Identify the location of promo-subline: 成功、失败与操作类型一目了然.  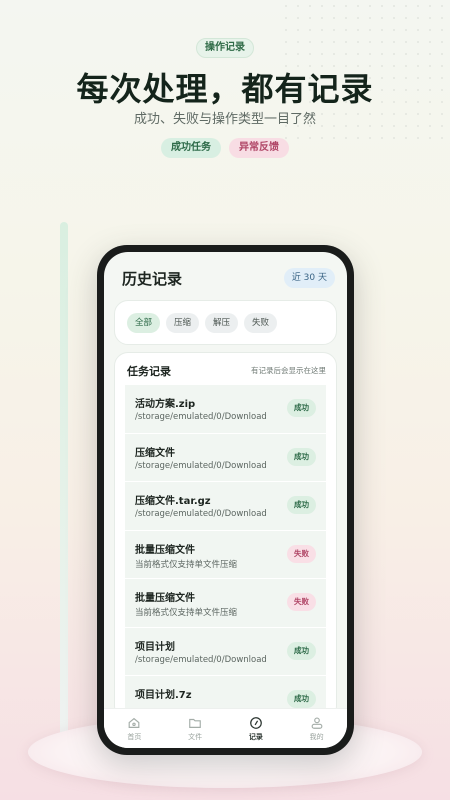
(224, 119).